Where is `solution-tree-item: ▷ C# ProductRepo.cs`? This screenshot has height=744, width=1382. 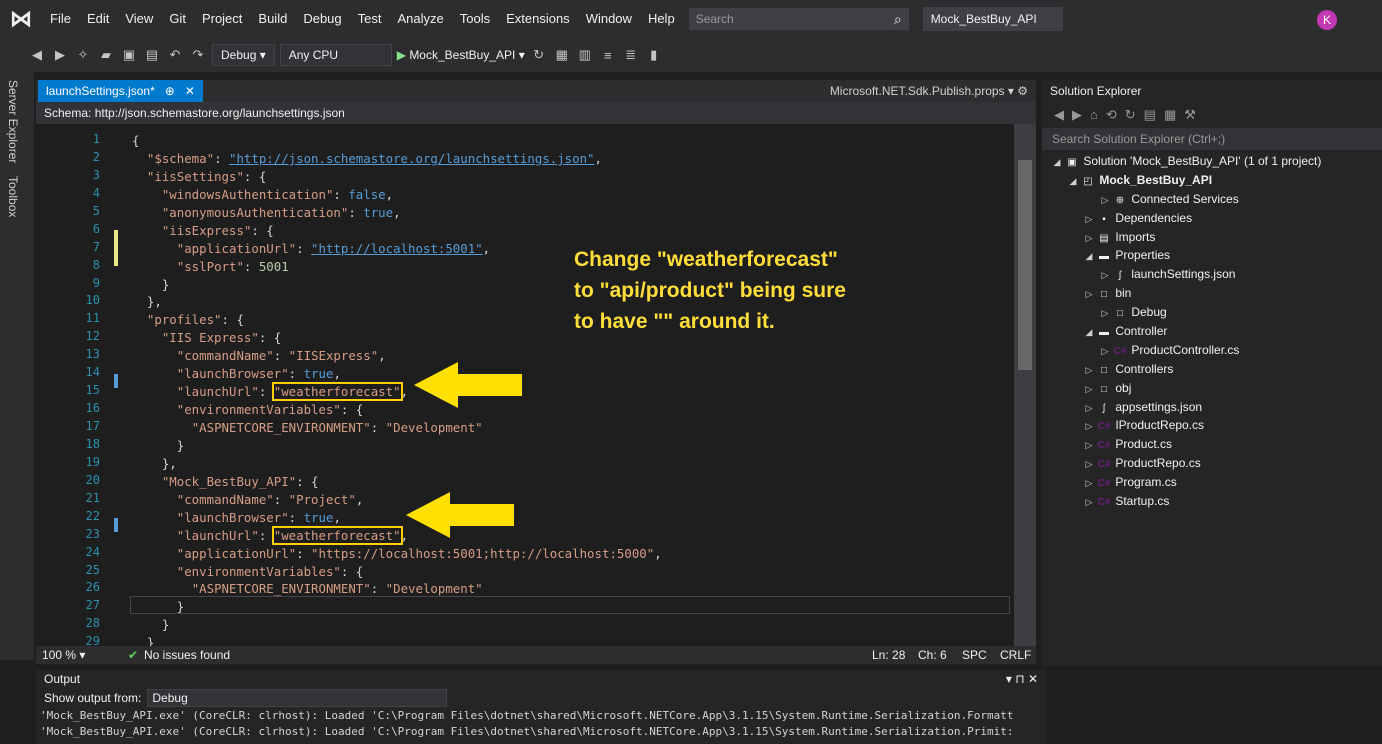
solution-tree-item: ▷ C# ProductRepo.cs is located at coordinates (1212, 463).